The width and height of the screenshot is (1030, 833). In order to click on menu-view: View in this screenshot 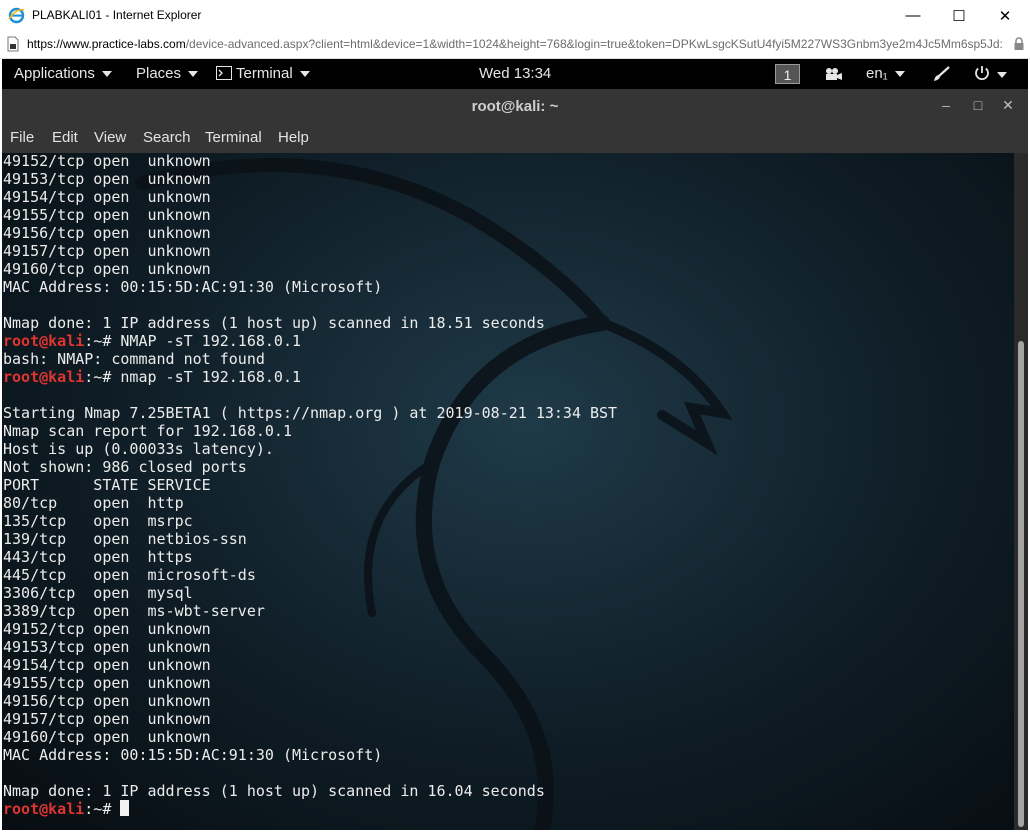, I will do `click(110, 137)`.